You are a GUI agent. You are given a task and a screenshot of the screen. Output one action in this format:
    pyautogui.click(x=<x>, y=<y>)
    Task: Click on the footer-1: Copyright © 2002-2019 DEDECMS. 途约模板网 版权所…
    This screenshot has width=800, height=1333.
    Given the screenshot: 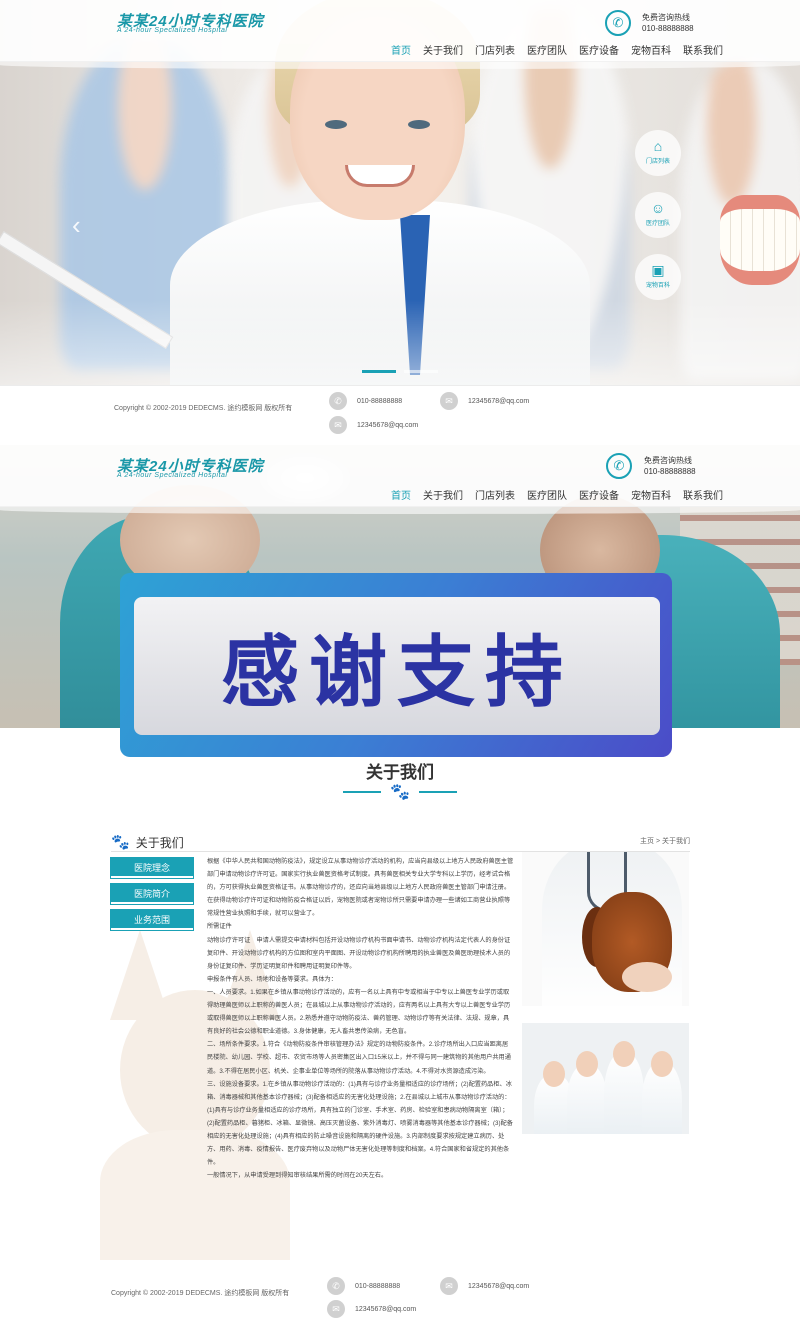 What is the action you would take?
    pyautogui.click(x=400, y=415)
    